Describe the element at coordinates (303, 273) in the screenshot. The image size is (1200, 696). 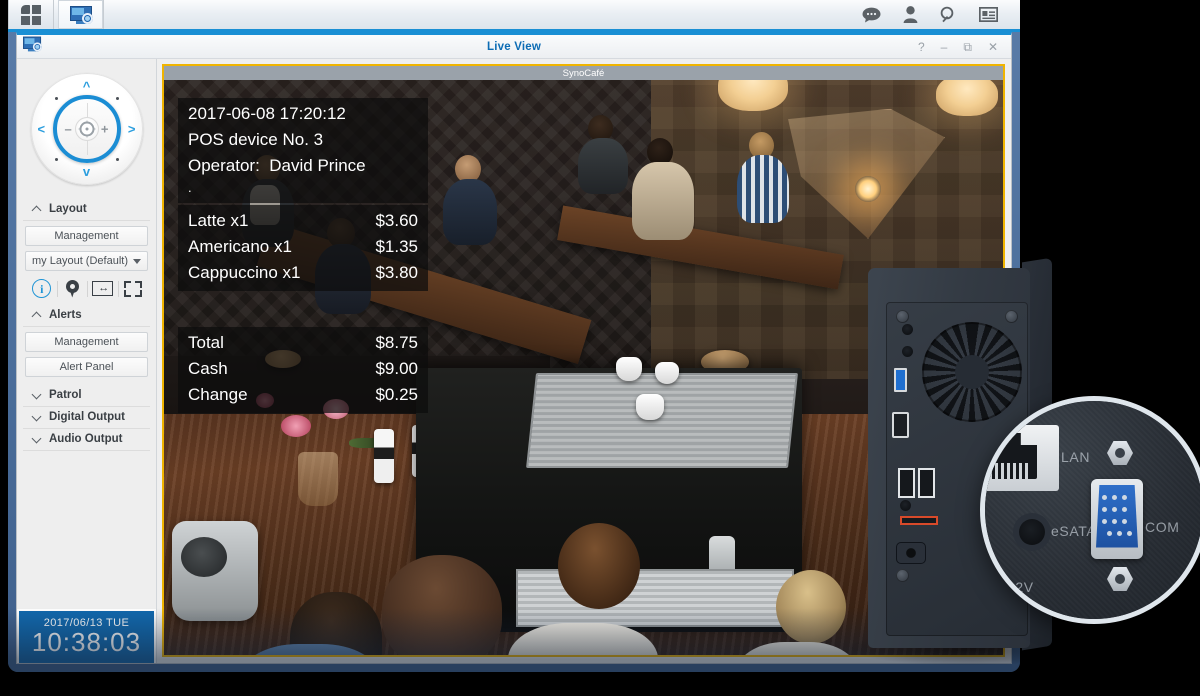
I see `pos-item-row: Cappuccino x1 $3.80` at that location.